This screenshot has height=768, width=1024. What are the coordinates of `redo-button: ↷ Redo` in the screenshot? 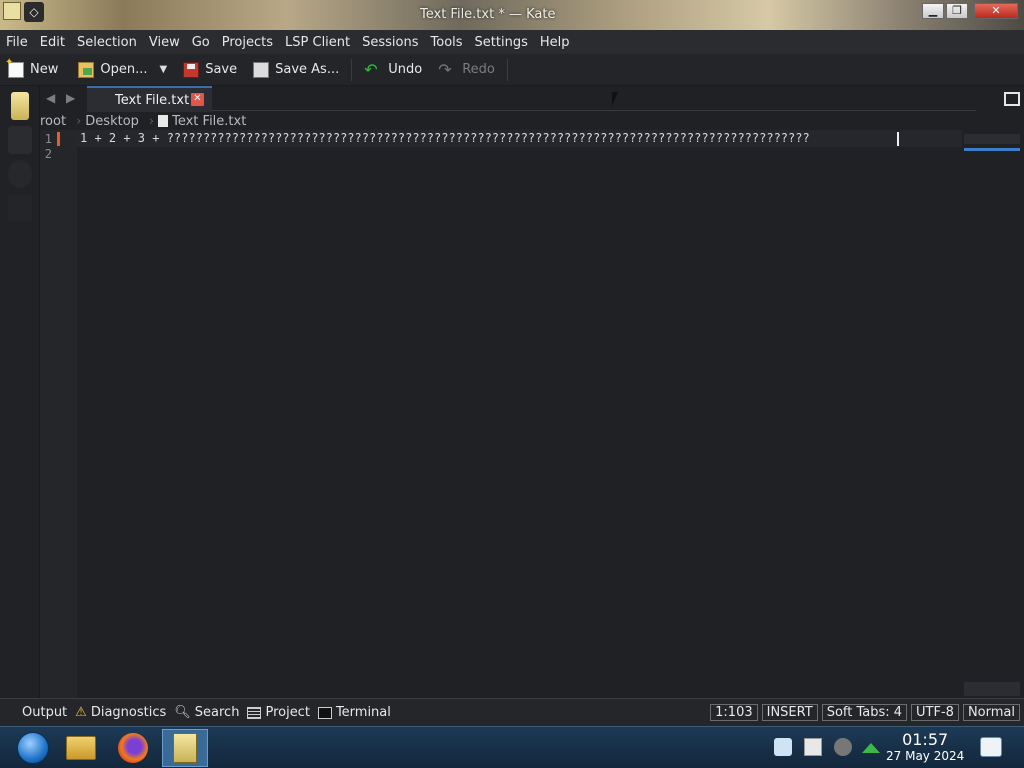 It's located at (466, 70).